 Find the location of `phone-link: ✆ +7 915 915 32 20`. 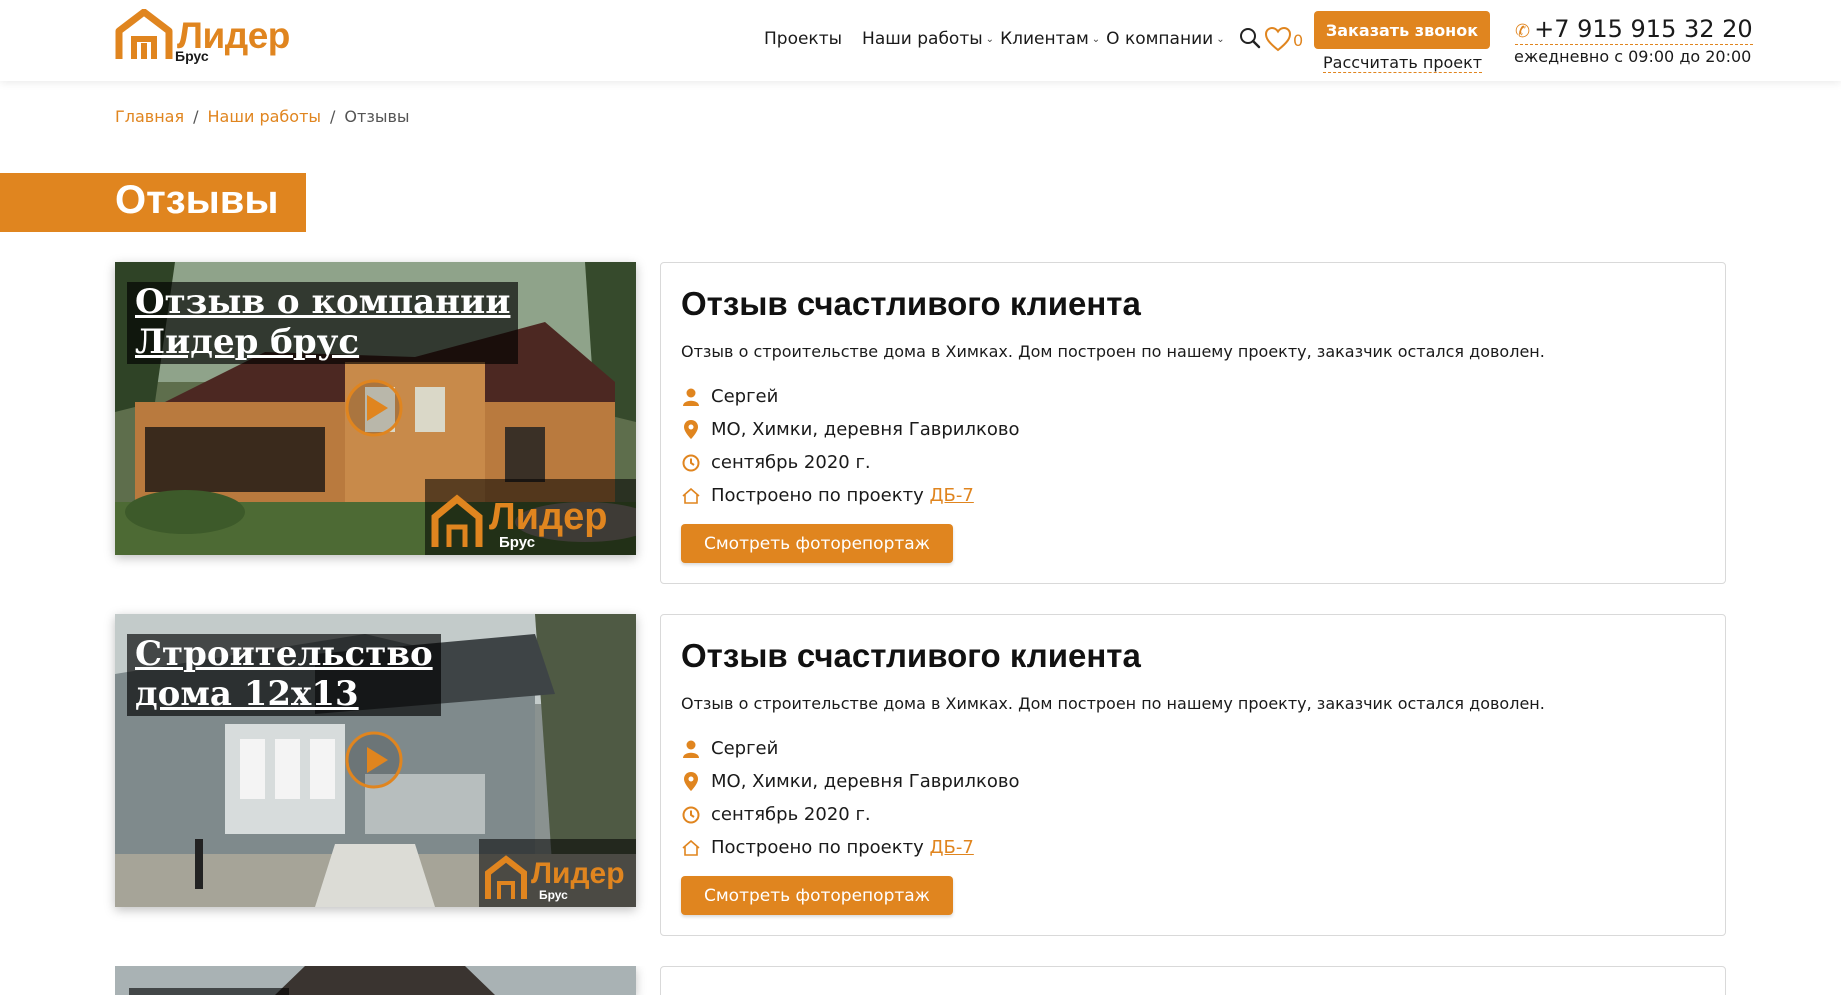

phone-link: ✆ +7 915 915 32 20 is located at coordinates (1634, 30).